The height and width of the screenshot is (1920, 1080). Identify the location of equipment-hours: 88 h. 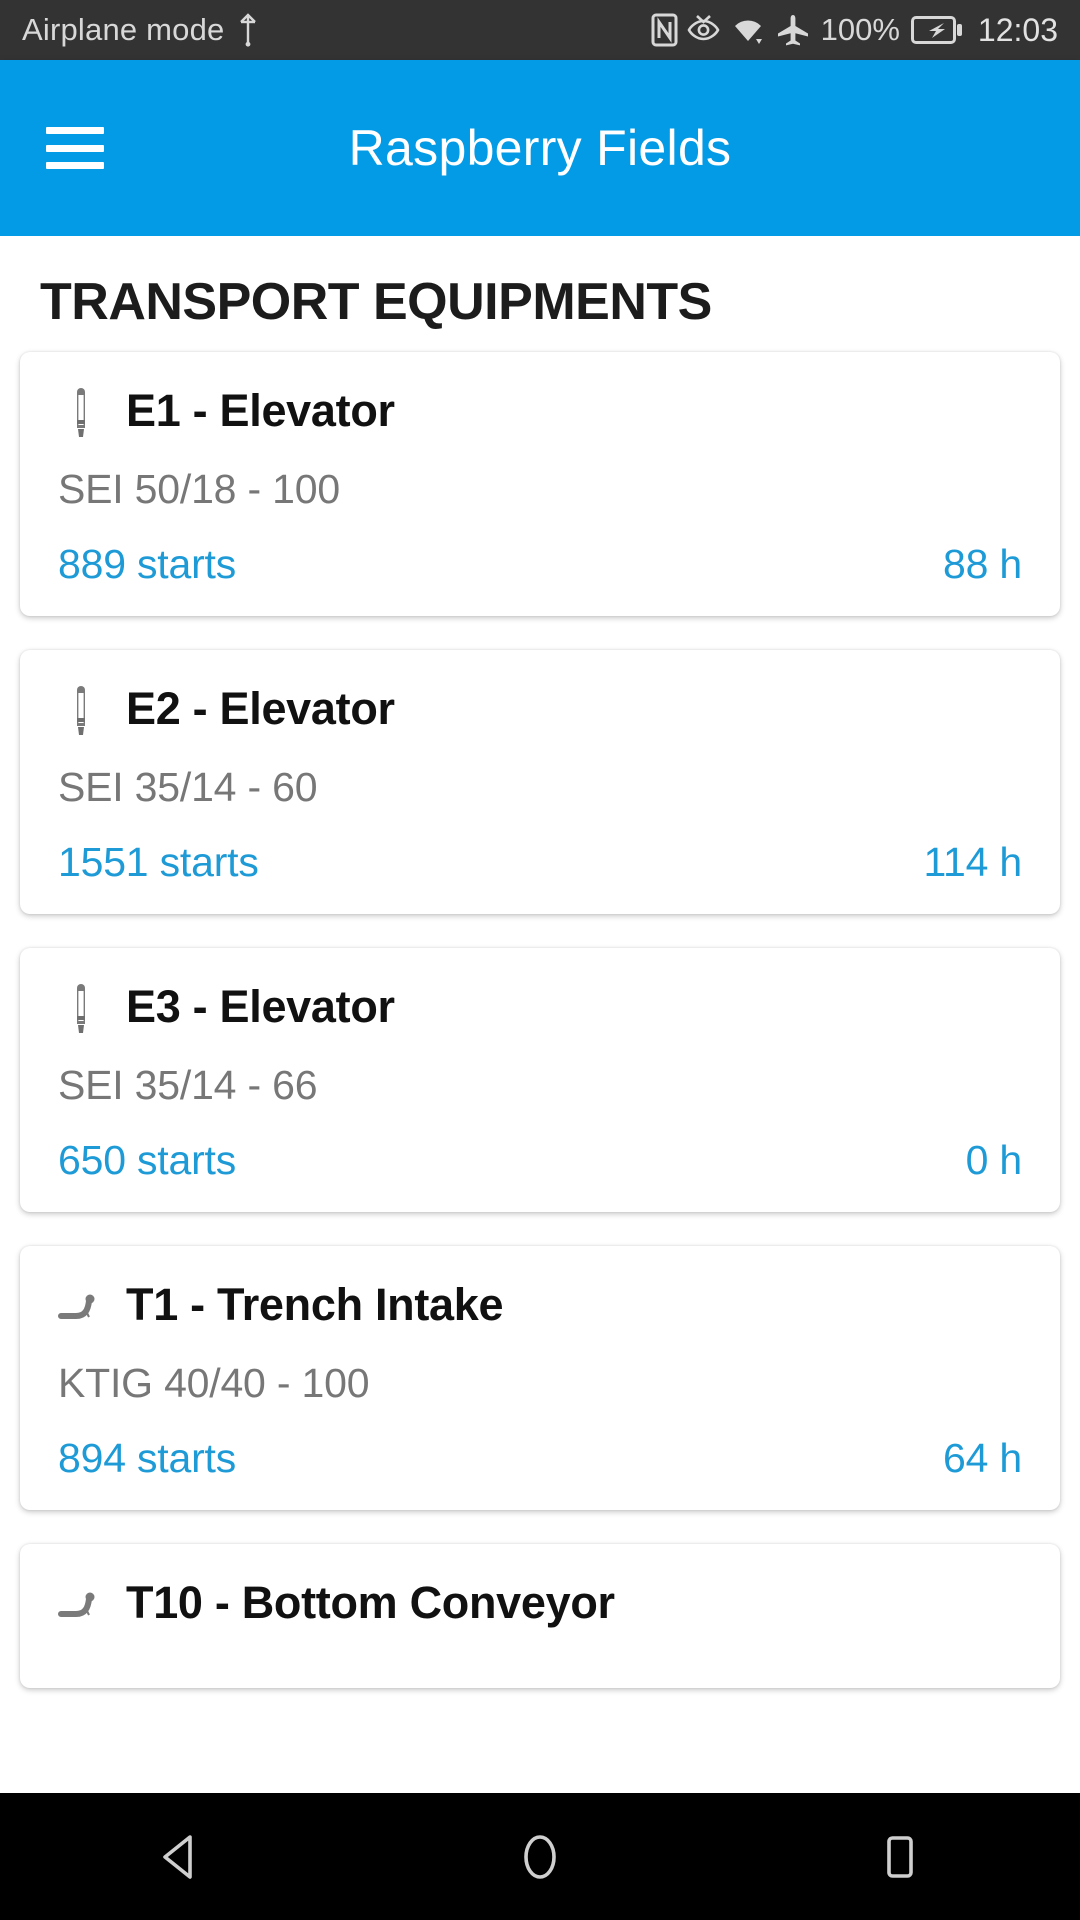
(982, 564).